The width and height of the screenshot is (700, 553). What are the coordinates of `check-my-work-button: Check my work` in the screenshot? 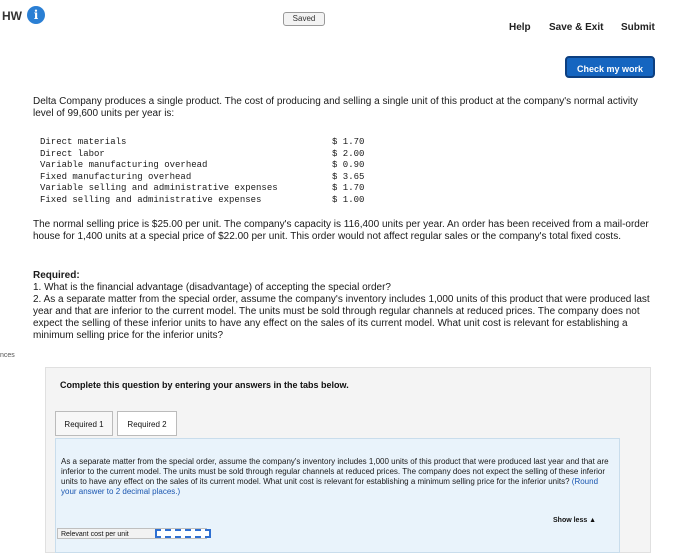 It's located at (610, 67).